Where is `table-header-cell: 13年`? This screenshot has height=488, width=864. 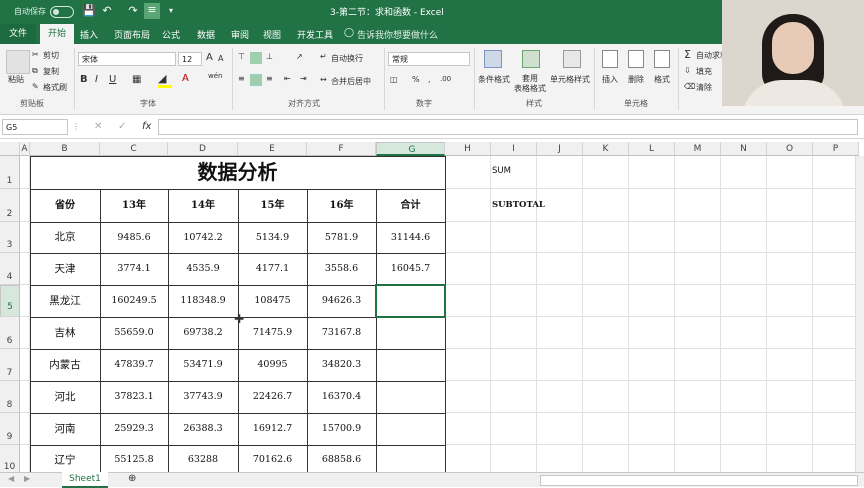
table-header-cell: 13年 is located at coordinates (134, 205).